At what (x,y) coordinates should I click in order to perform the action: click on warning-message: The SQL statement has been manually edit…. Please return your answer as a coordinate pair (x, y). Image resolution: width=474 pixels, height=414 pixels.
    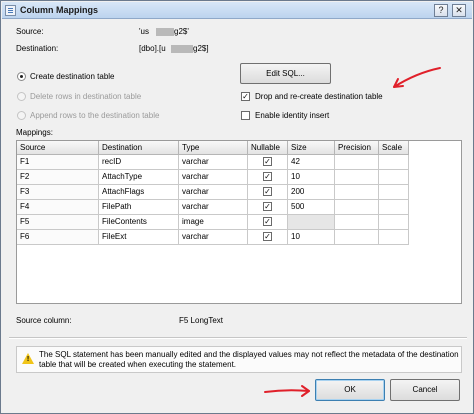
    Looking at the image, I should click on (249, 359).